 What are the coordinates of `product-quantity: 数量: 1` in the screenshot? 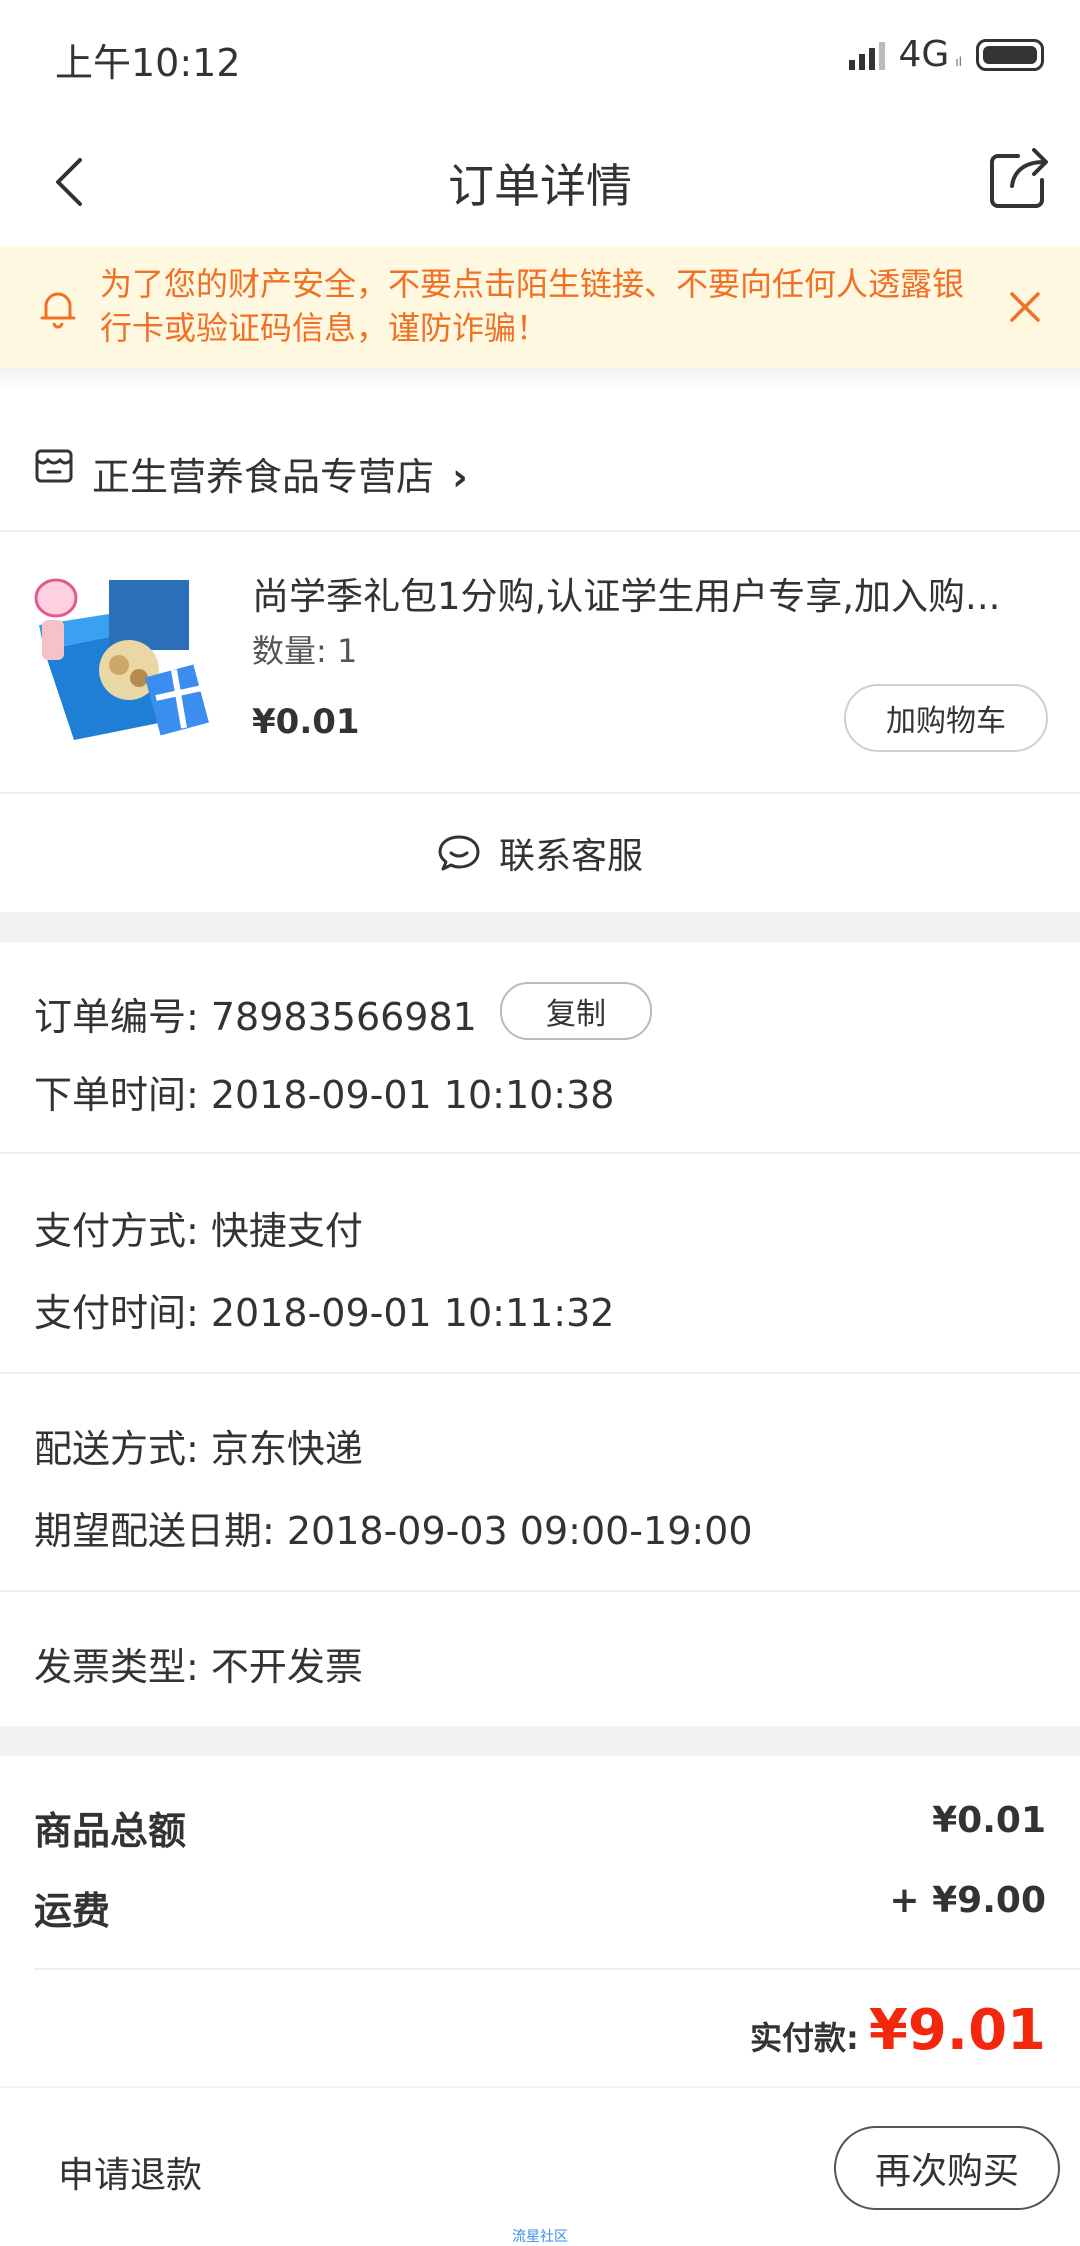 It's located at (305, 651).